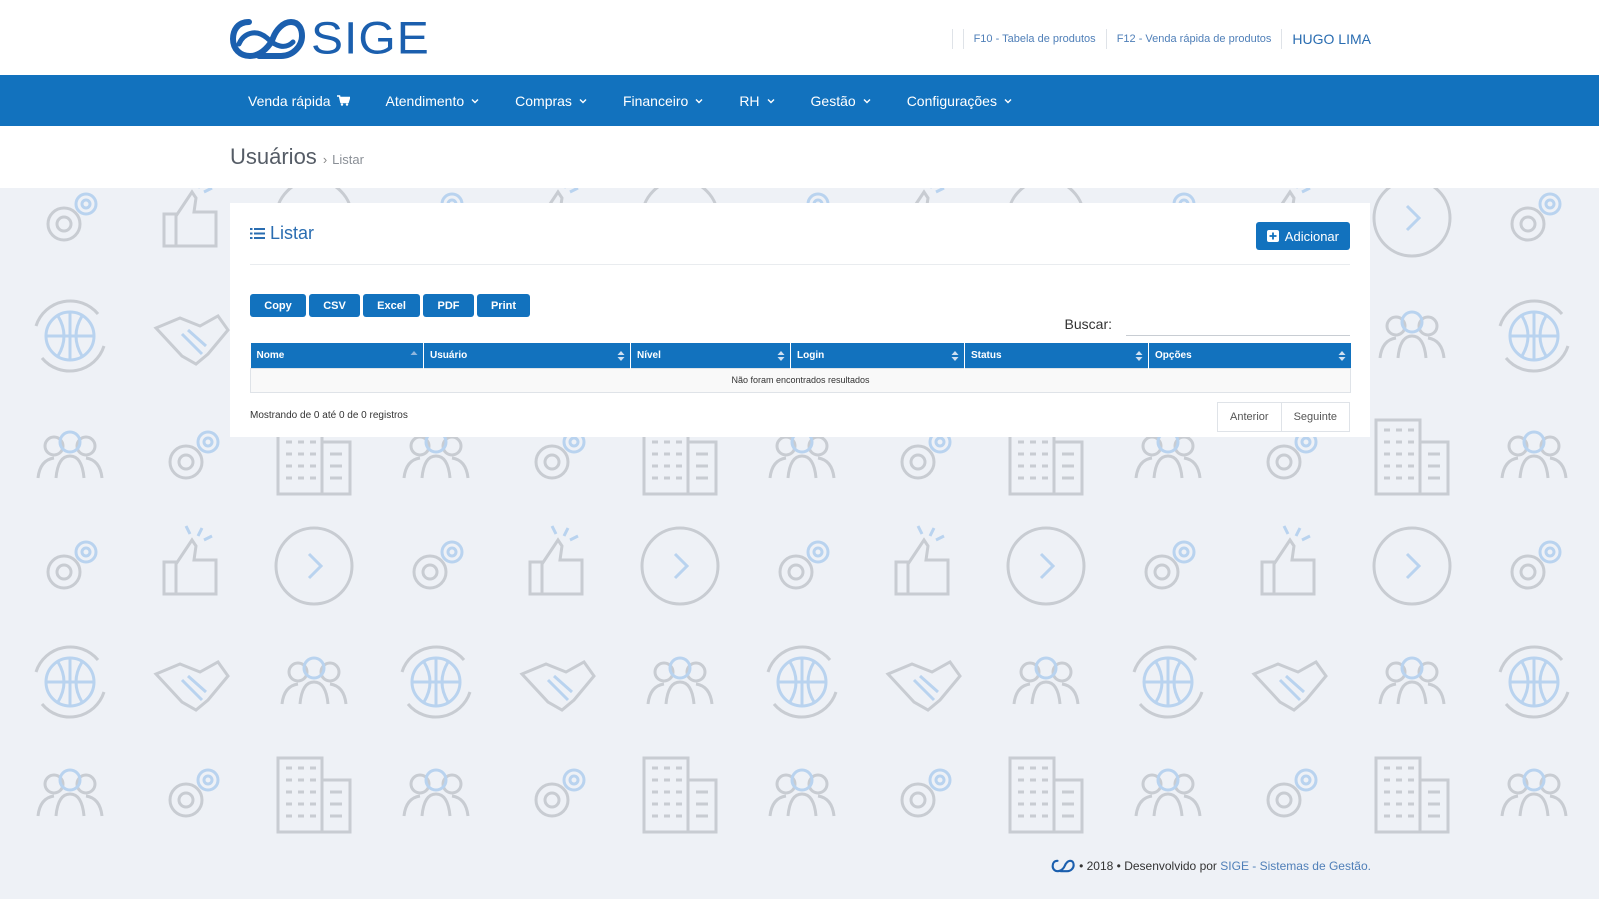  Describe the element at coordinates (1238, 324) in the screenshot. I see `search-input` at that location.